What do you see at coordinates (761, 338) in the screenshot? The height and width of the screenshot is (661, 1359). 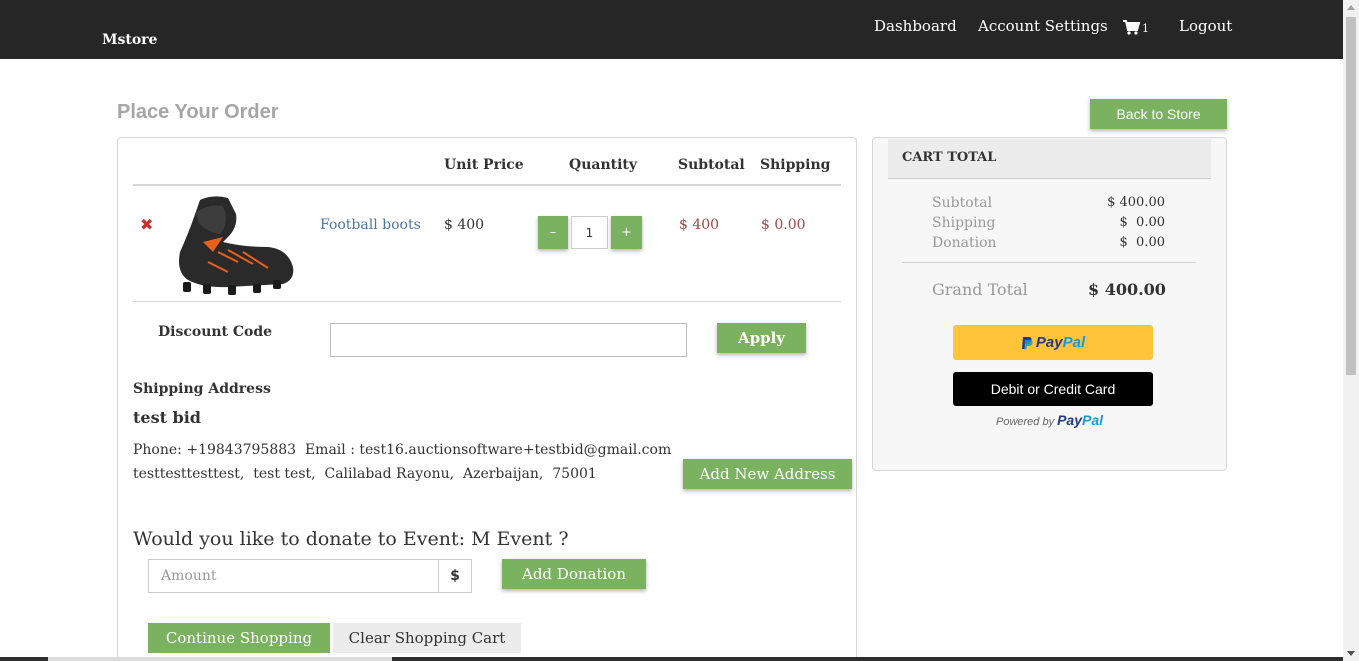 I see `apply-discount-button: Apply` at bounding box center [761, 338].